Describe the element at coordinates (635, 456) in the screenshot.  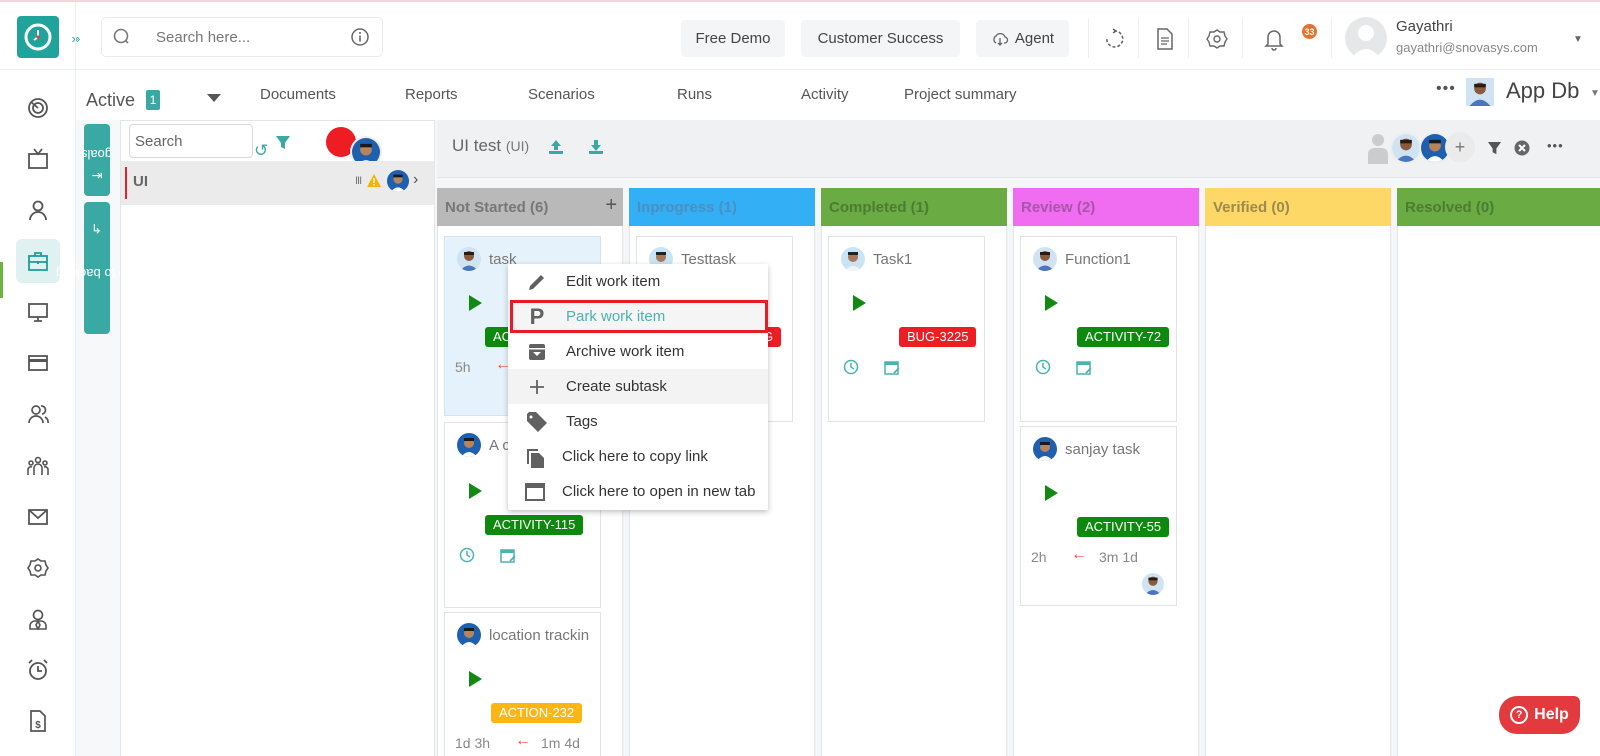
I see `menu-item-label: Click here to copy link` at that location.